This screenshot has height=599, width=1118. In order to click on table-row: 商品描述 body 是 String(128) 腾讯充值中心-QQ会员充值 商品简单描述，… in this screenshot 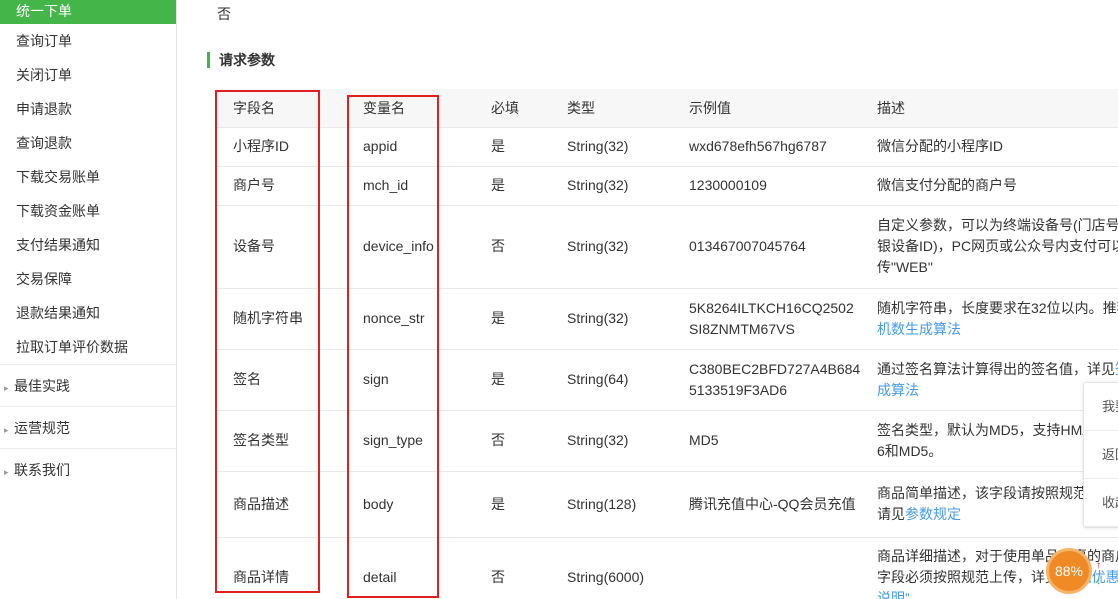, I will do `click(667, 504)`.